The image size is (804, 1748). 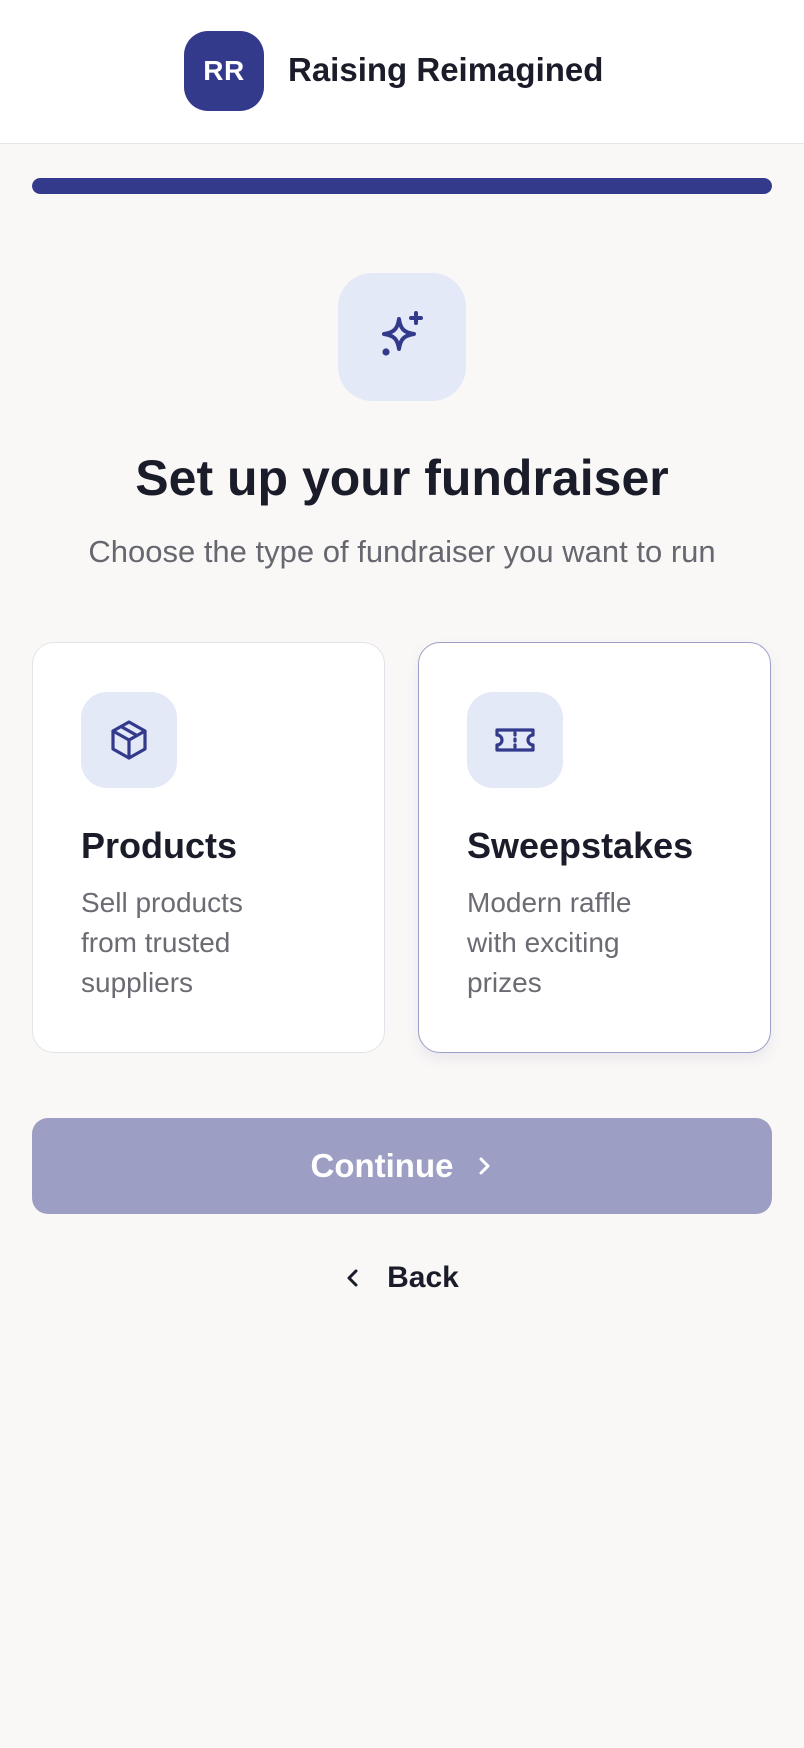 What do you see at coordinates (402, 337) in the screenshot?
I see `sparkles-icon` at bounding box center [402, 337].